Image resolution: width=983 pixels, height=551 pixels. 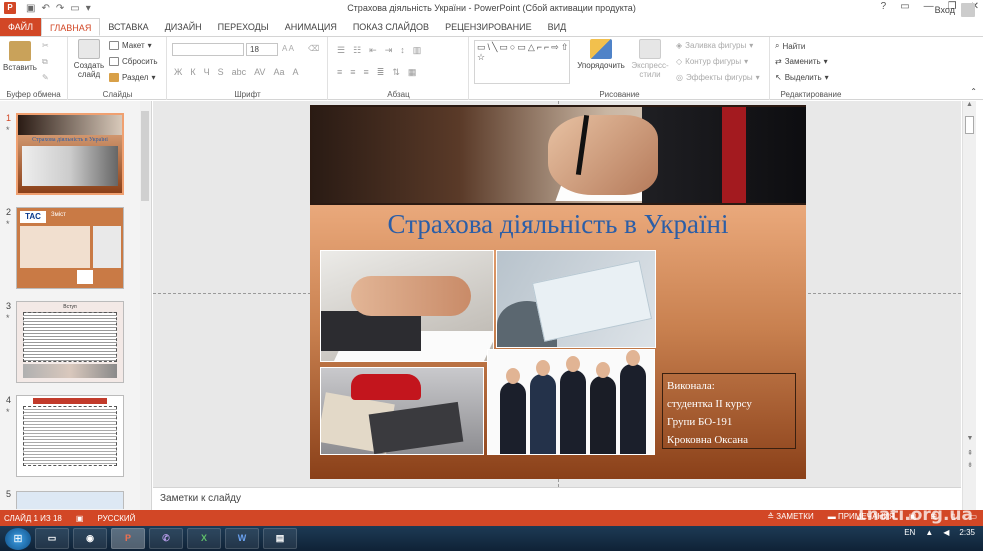 I want to click on tab-design: ДИЗАЙН, so click(x=183, y=27).